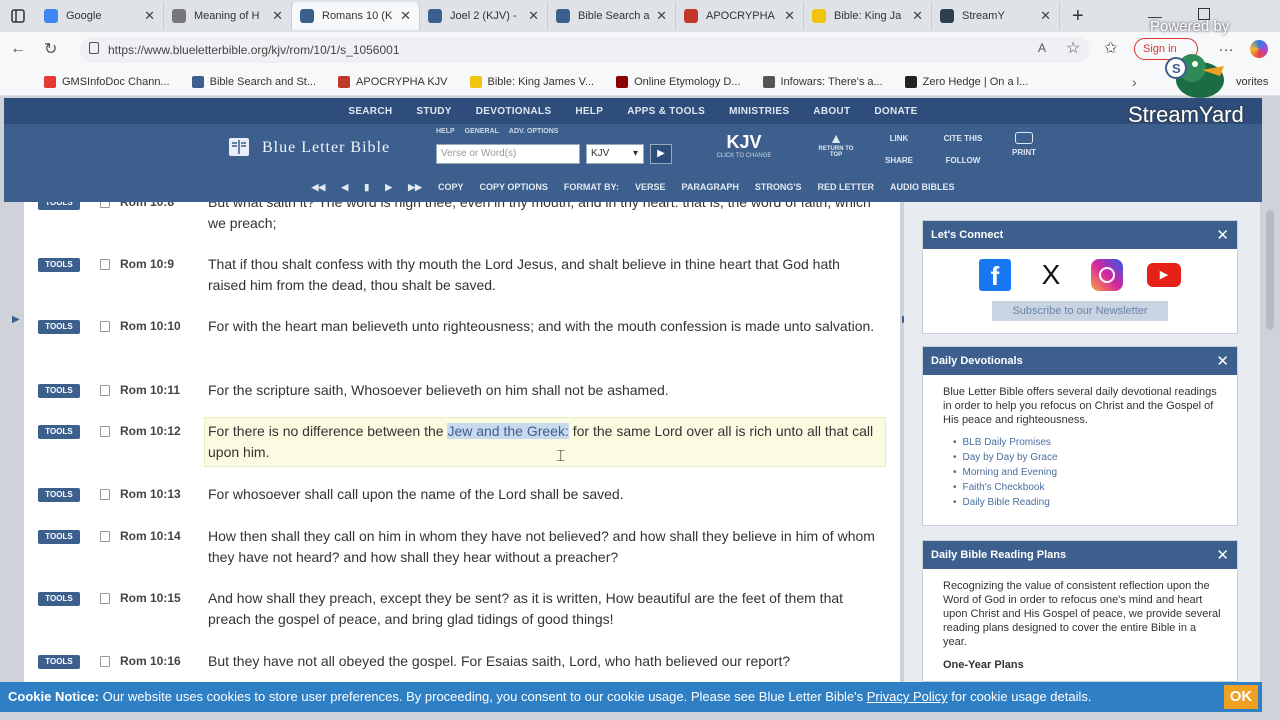 Image resolution: width=1280 pixels, height=720 pixels. What do you see at coordinates (710, 187) in the screenshot?
I see `reader-tool-item: PARAGRAPH` at bounding box center [710, 187].